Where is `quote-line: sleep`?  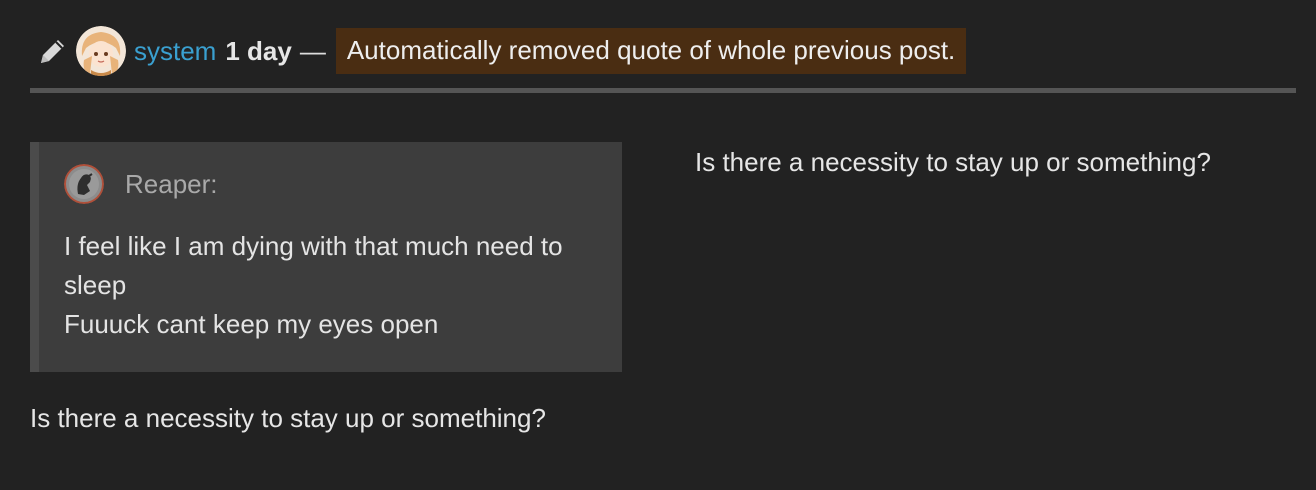 quote-line: sleep is located at coordinates (95, 285).